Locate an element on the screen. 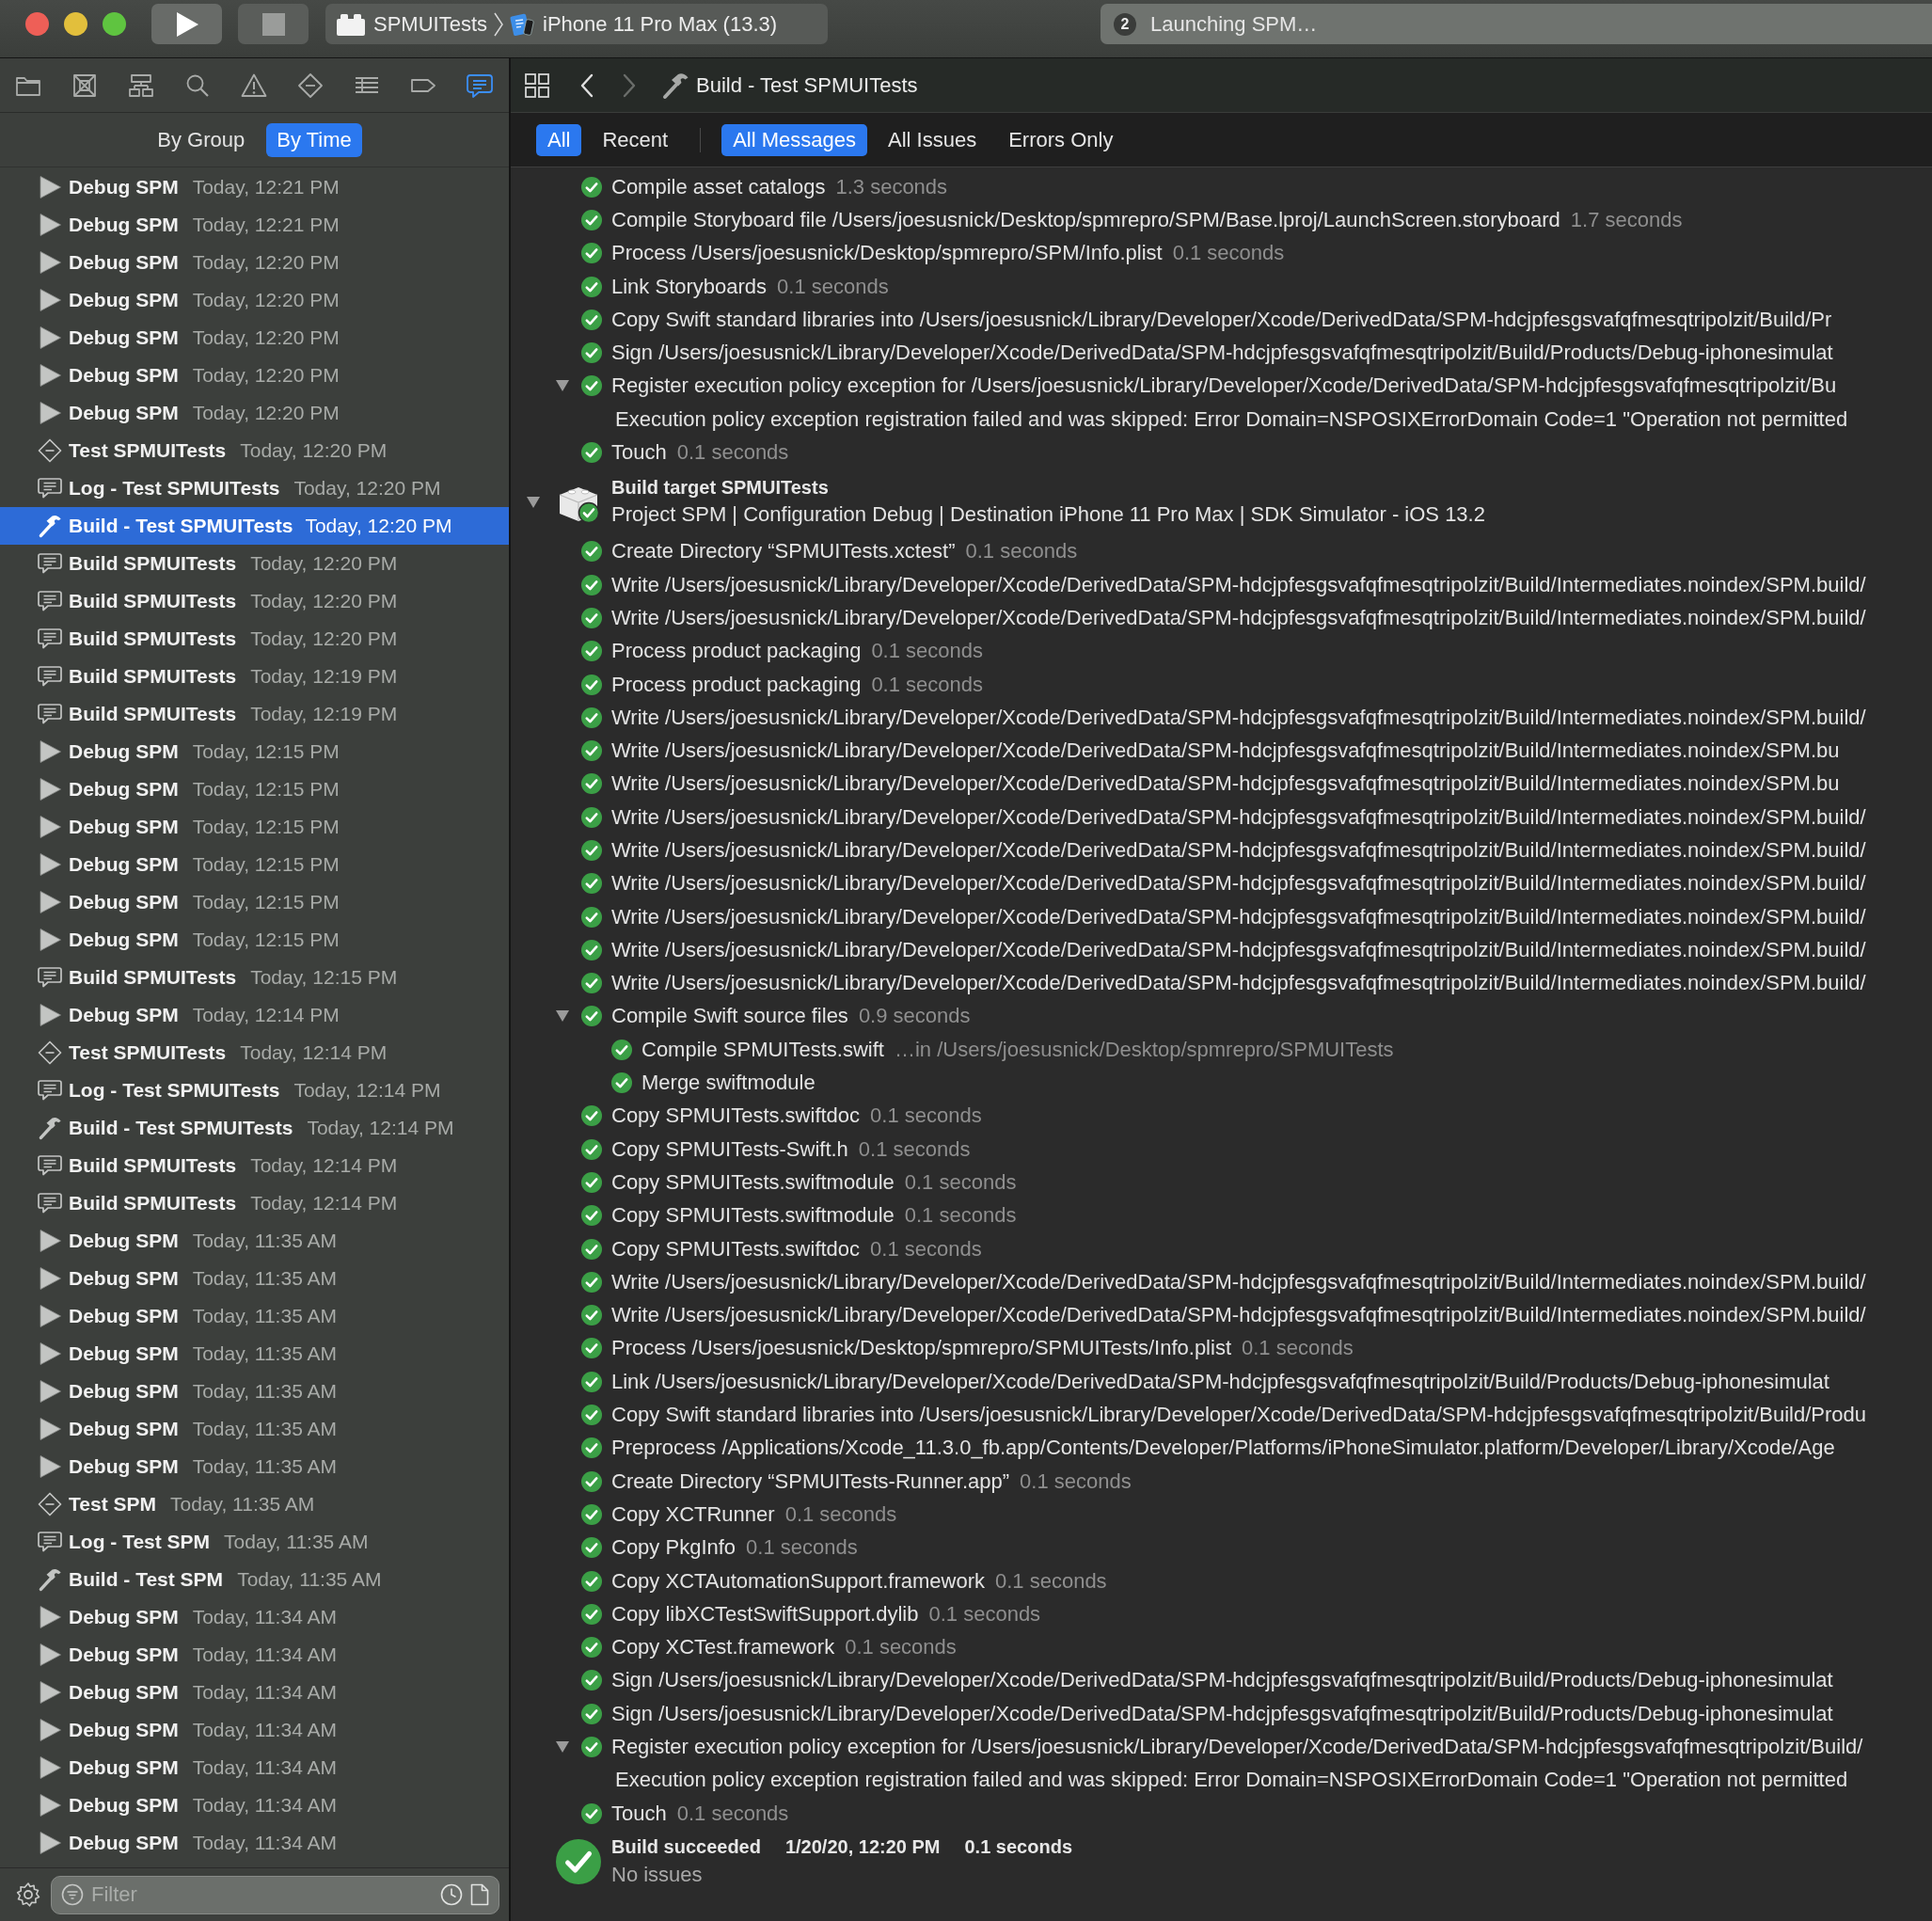 The image size is (1932, 1921). zoom-button is located at coordinates (114, 24).